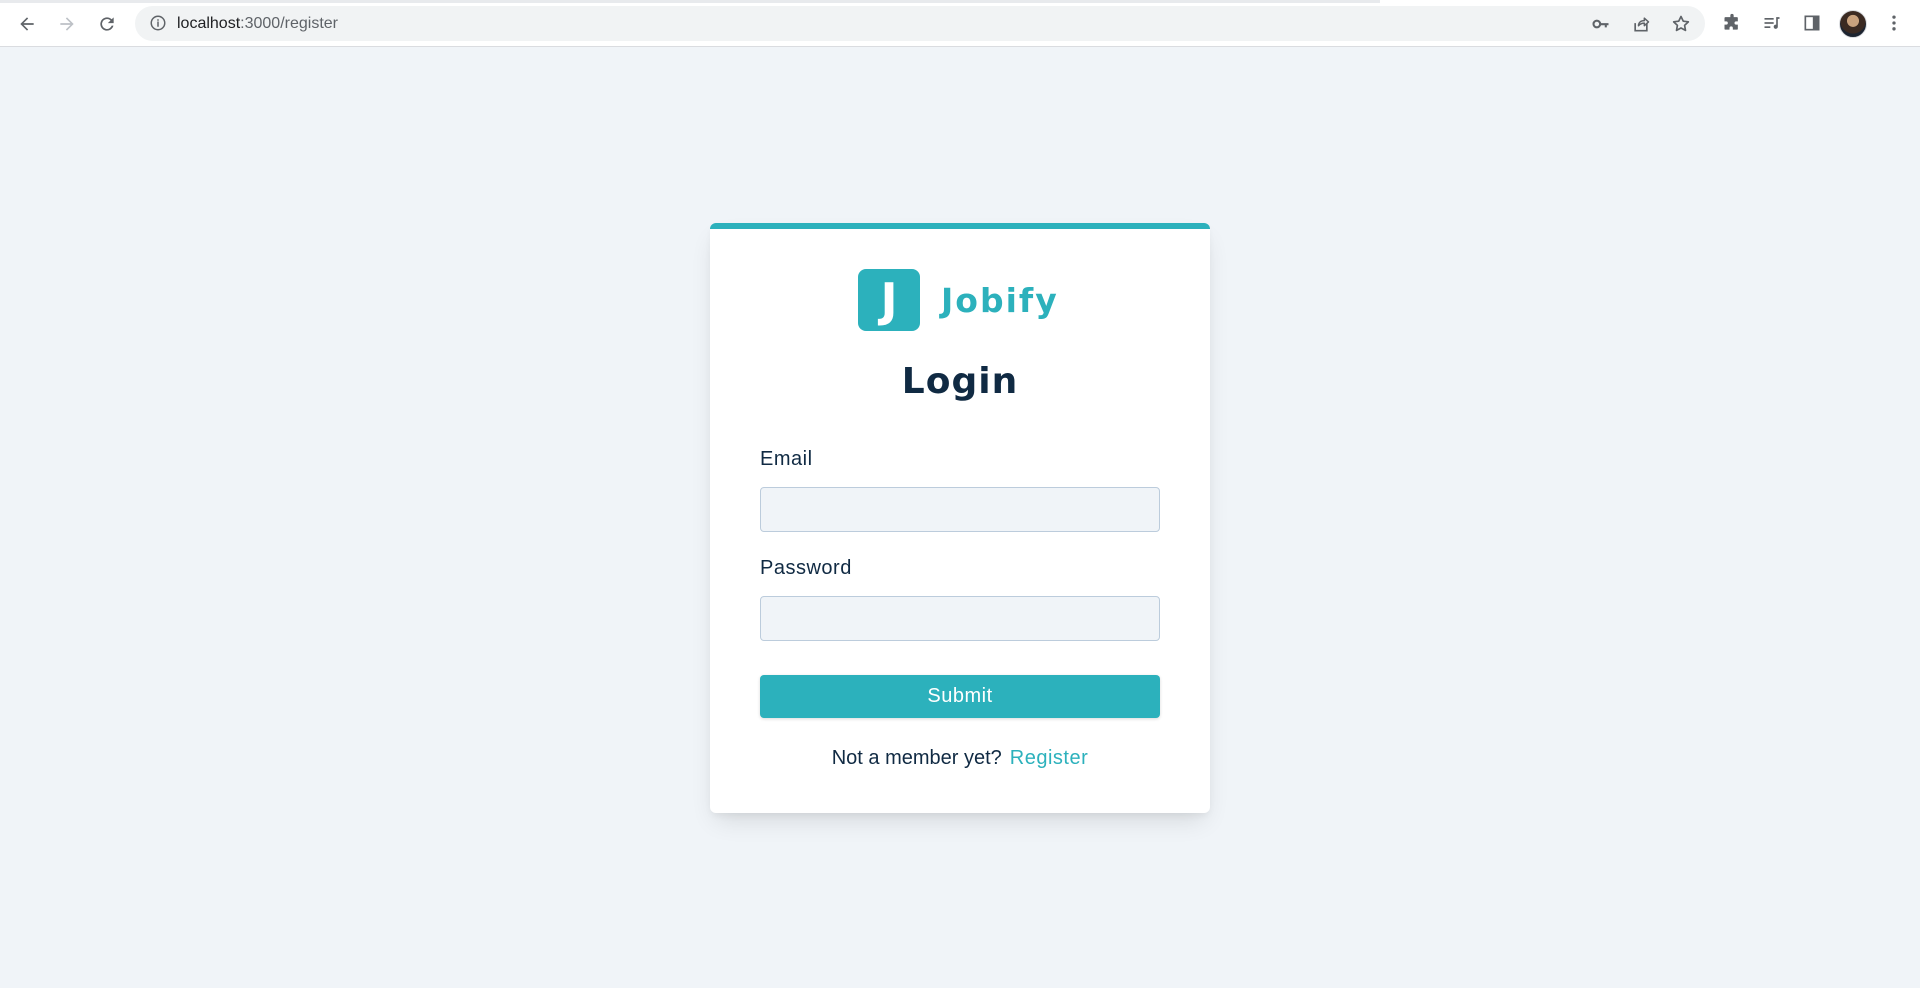 This screenshot has height=988, width=1920. What do you see at coordinates (1772, 23) in the screenshot?
I see `media-queue-icon` at bounding box center [1772, 23].